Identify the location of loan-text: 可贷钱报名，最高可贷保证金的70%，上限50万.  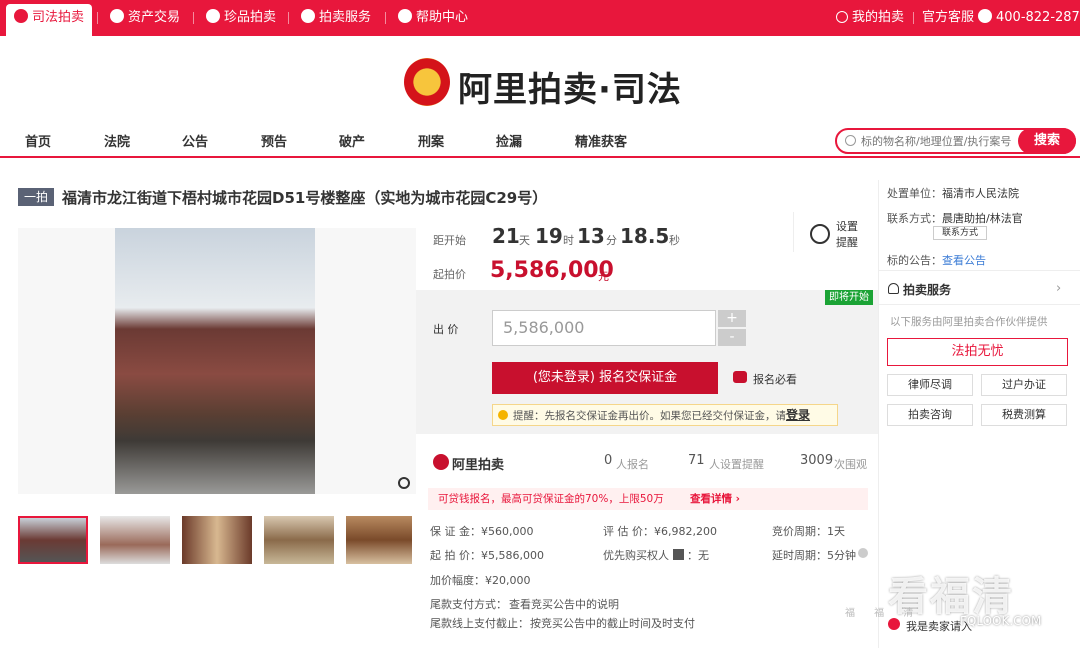
(551, 499).